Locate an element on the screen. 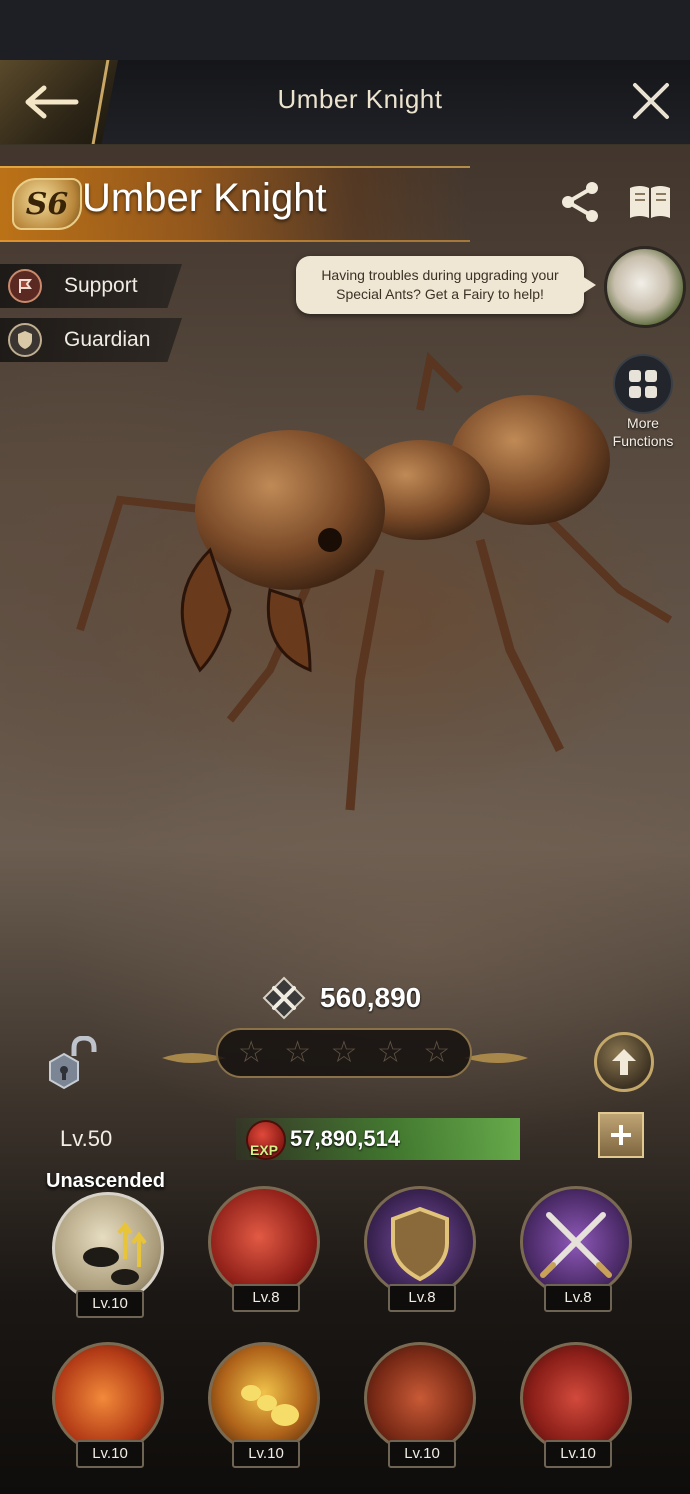  encyclopedia-button is located at coordinates (650, 202).